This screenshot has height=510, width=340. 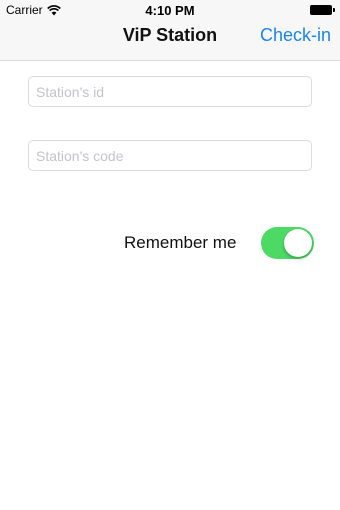 What do you see at coordinates (170, 91) in the screenshot?
I see `station-id-input` at bounding box center [170, 91].